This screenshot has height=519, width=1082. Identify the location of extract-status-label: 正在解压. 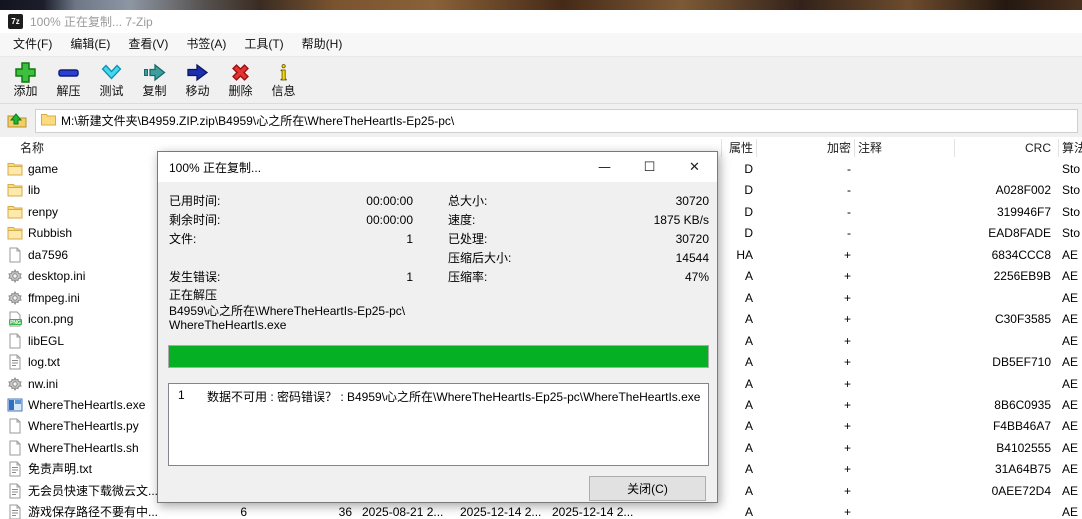
(193, 295).